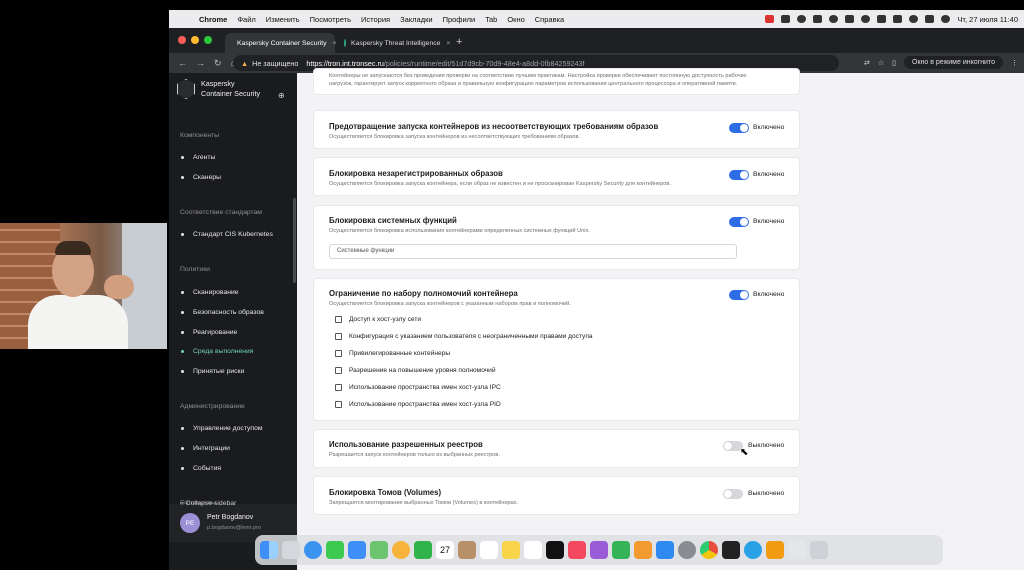  What do you see at coordinates (643, 550) in the screenshot?
I see `pages-icon` at bounding box center [643, 550].